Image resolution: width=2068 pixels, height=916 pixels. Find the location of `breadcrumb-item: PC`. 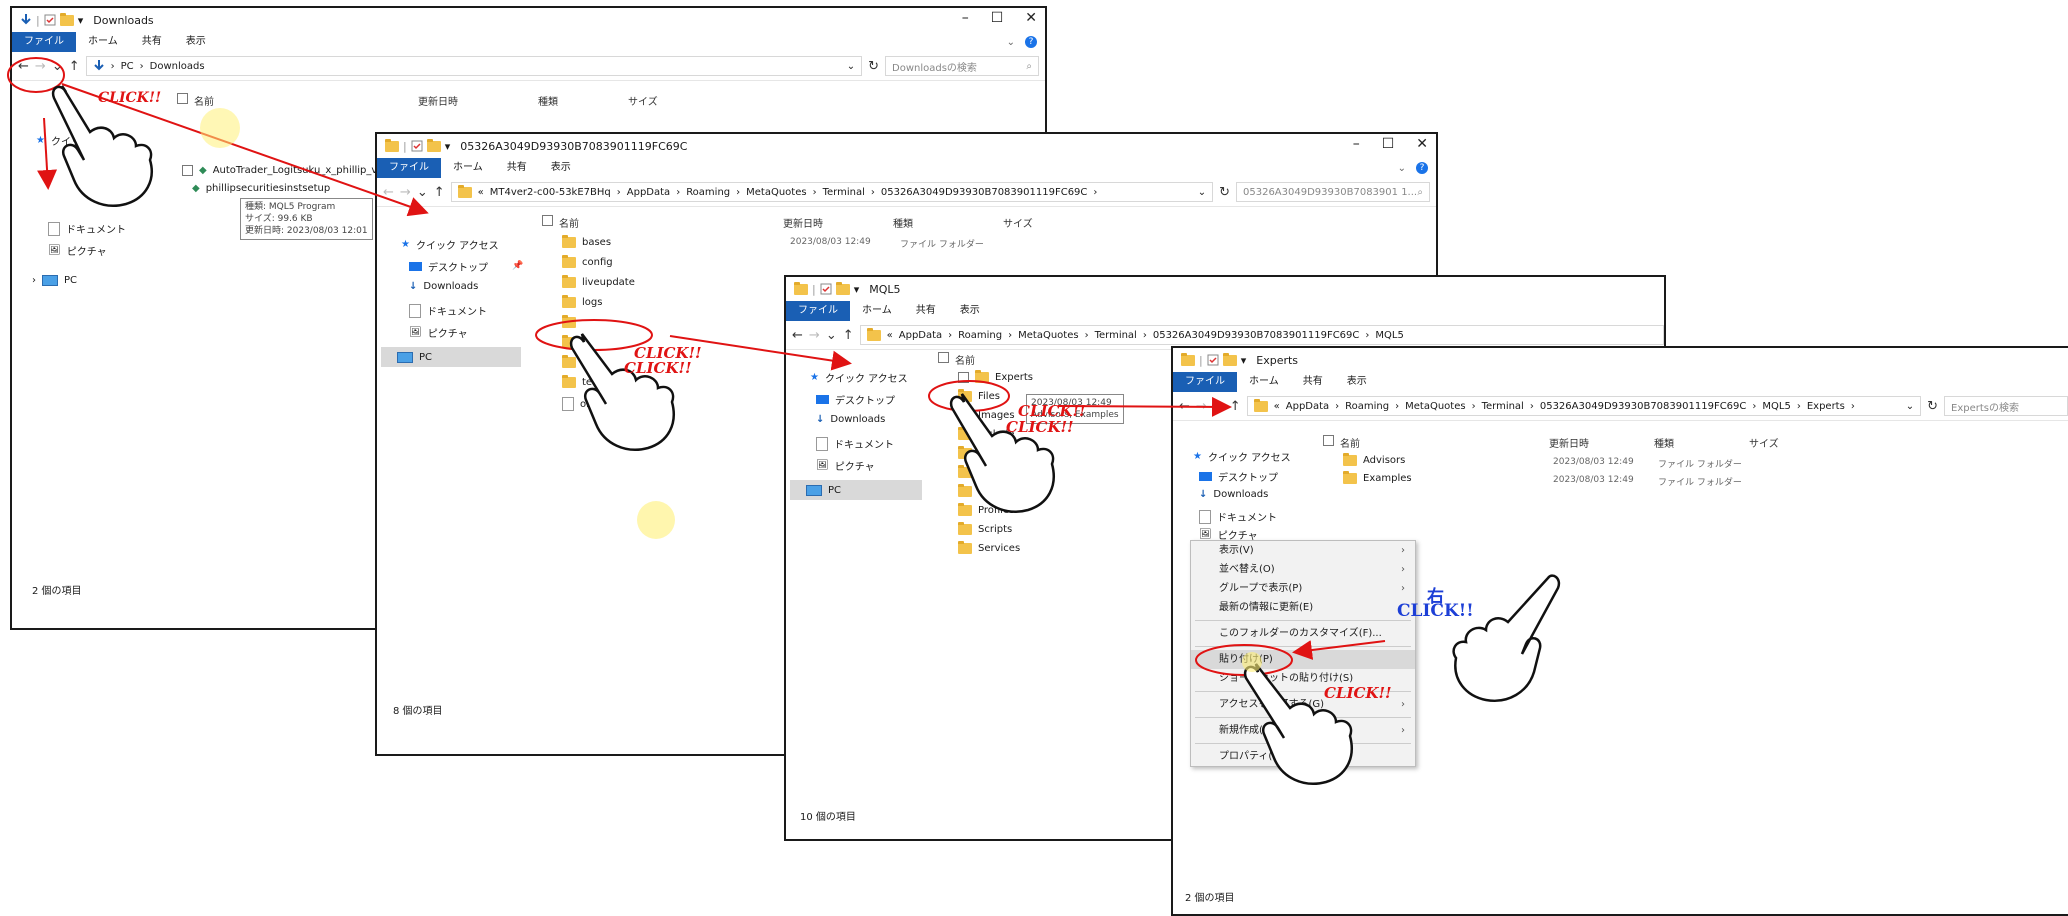

breadcrumb-item: PC is located at coordinates (127, 66).